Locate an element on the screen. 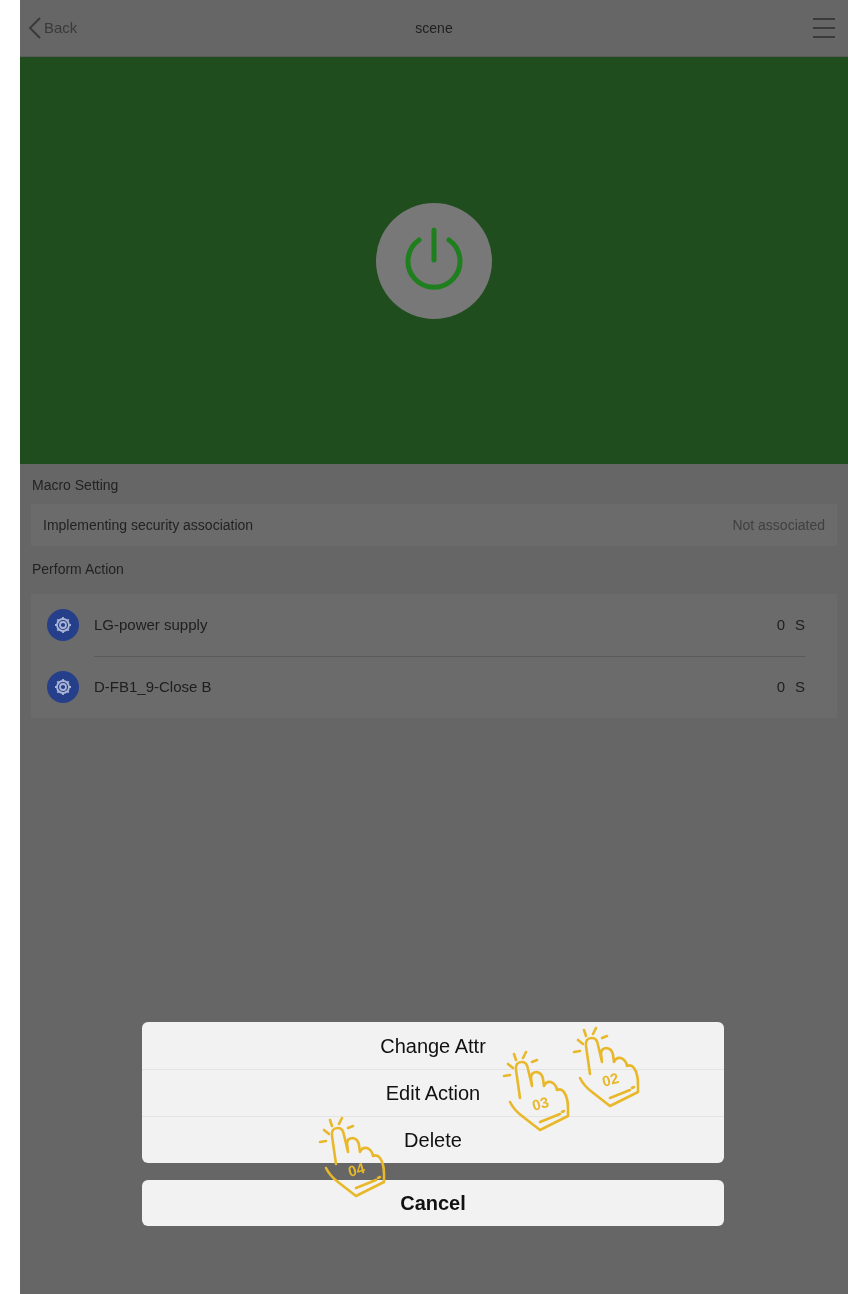 The width and height of the screenshot is (848, 1294). setting-label: Implementing security association is located at coordinates (148, 525).